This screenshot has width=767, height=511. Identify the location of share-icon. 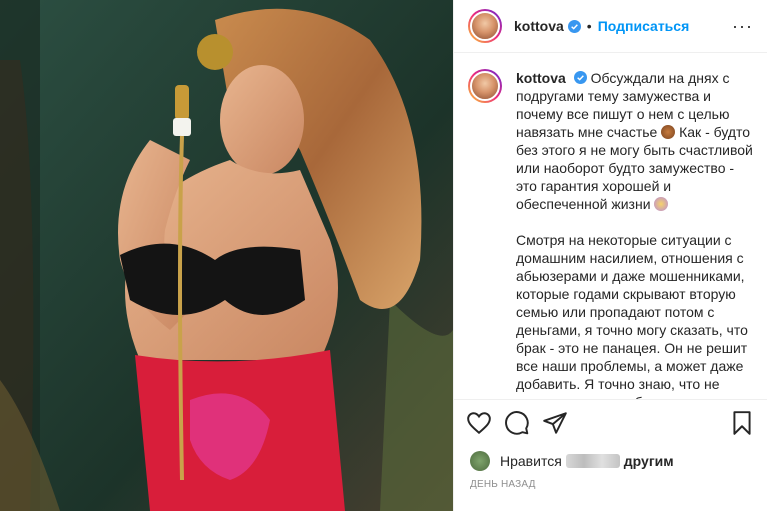
(555, 423).